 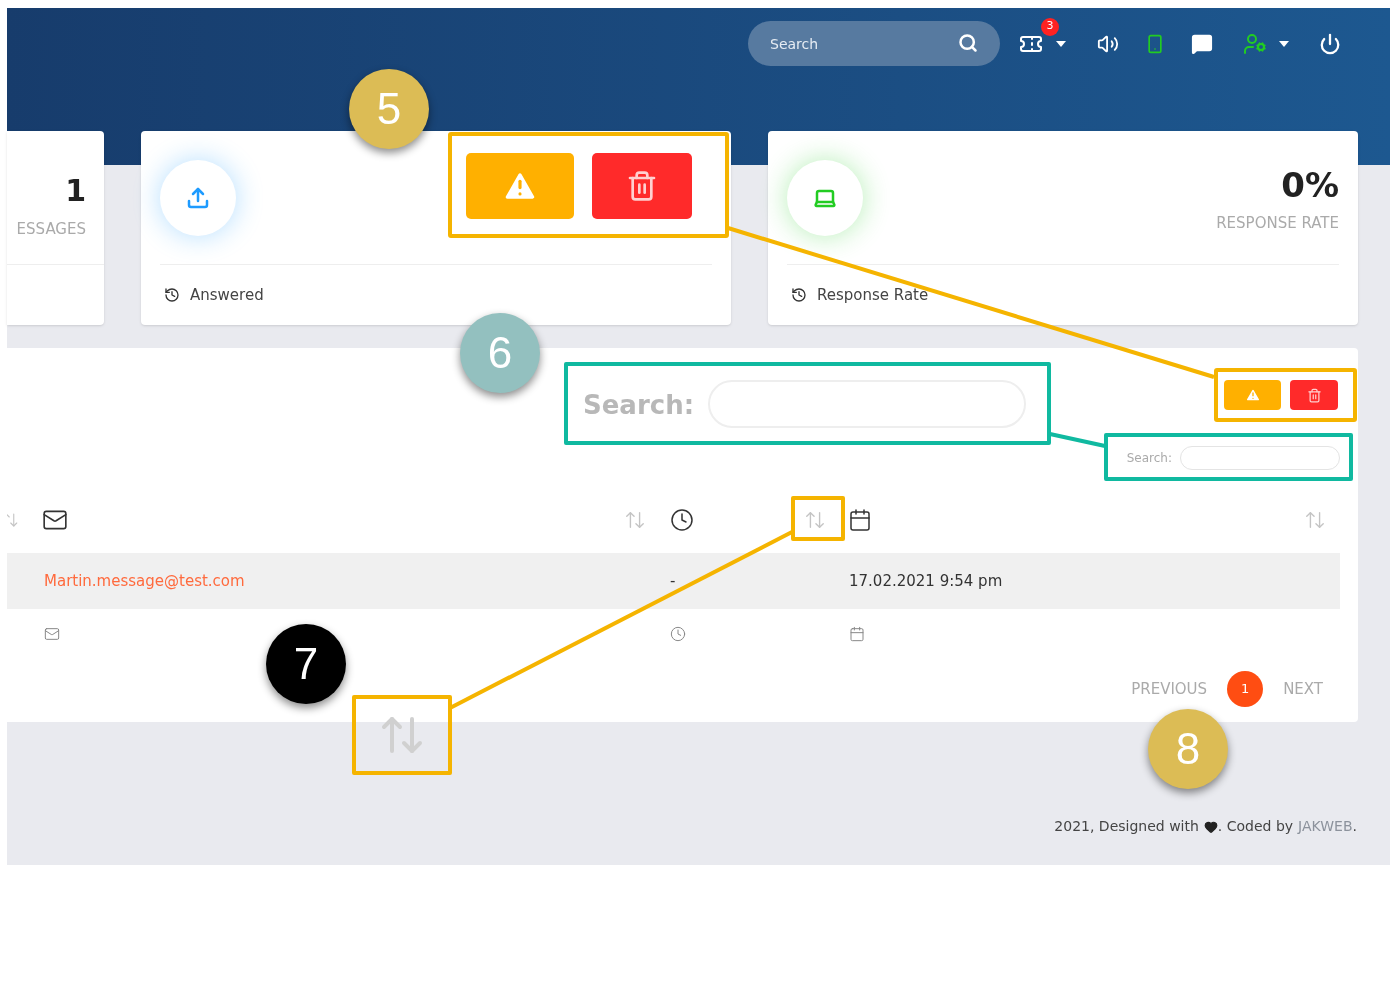 What do you see at coordinates (1330, 43) in the screenshot?
I see `power-icon` at bounding box center [1330, 43].